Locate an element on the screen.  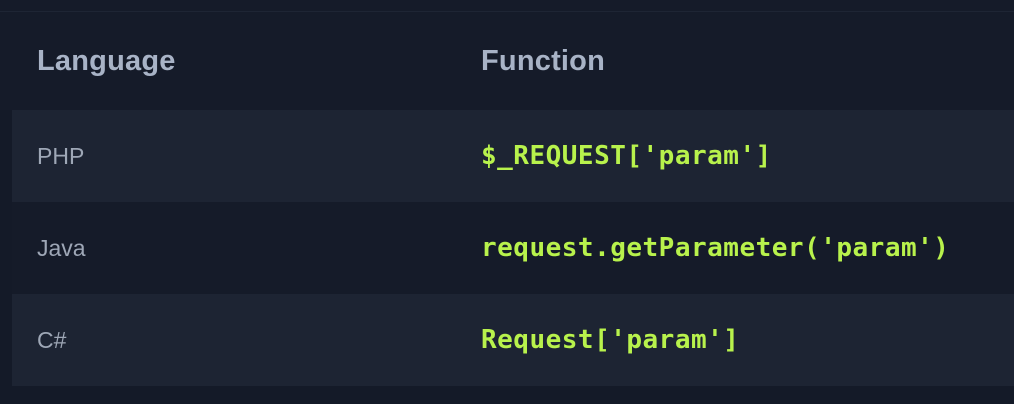
table-top-border is located at coordinates (507, 6).